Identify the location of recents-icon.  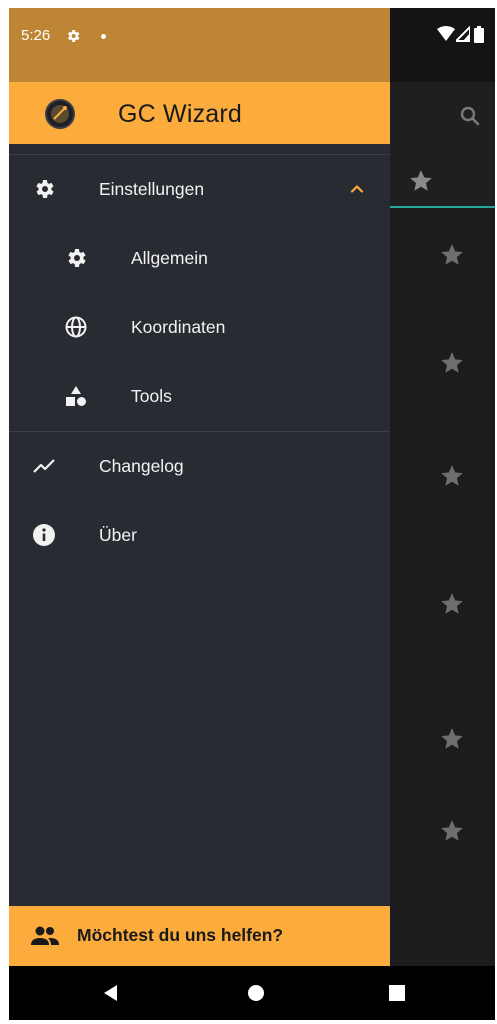
(397, 993).